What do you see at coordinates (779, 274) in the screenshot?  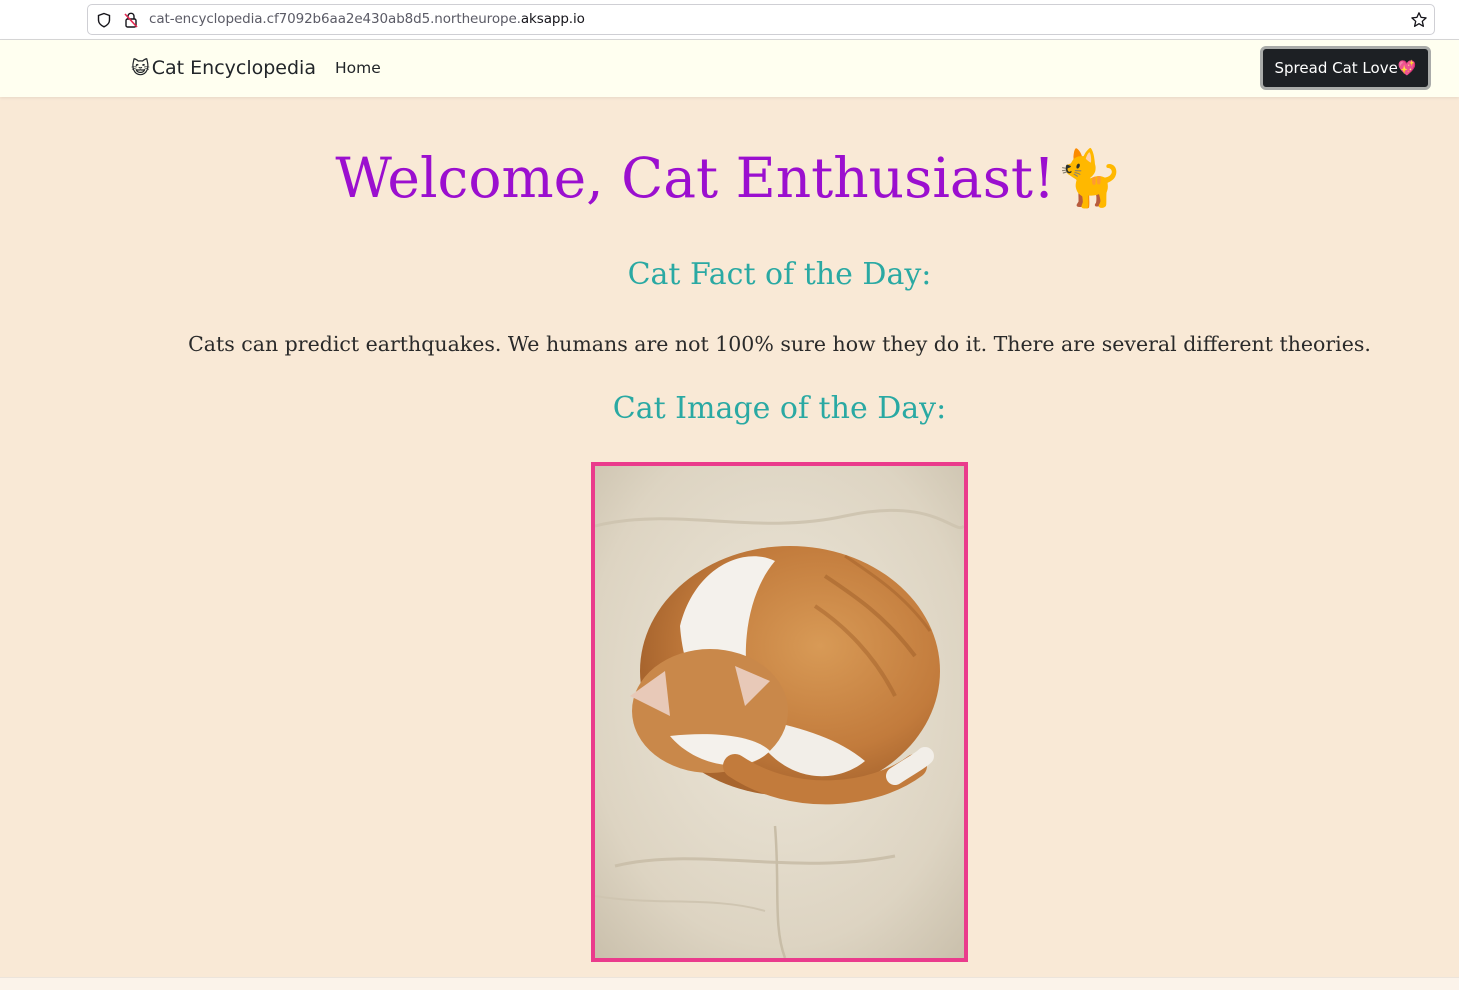 I see `fact-heading: Cat Fact of the Day:` at bounding box center [779, 274].